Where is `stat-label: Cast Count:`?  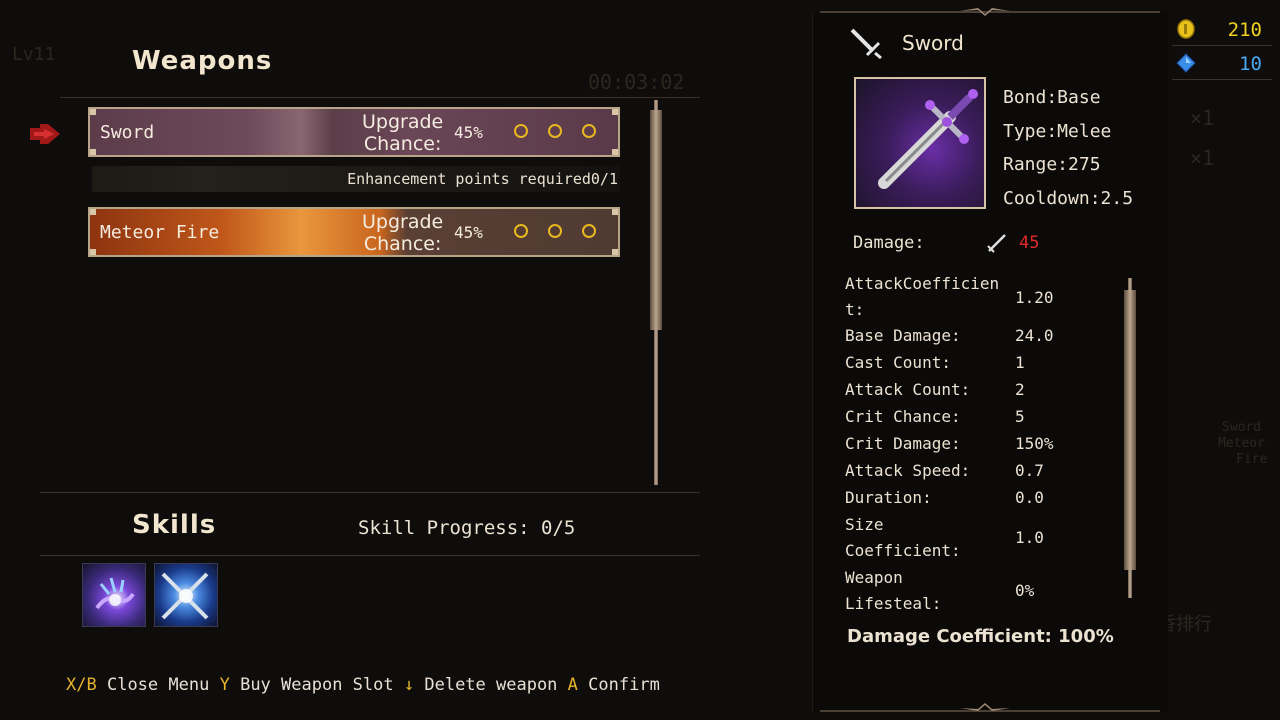 stat-label: Cast Count: is located at coordinates (898, 362).